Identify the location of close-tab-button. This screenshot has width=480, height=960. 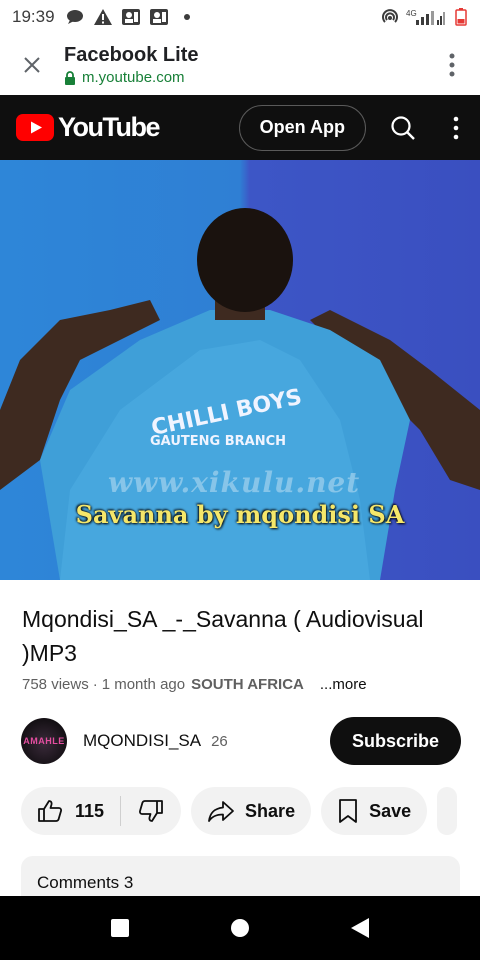
(32, 64).